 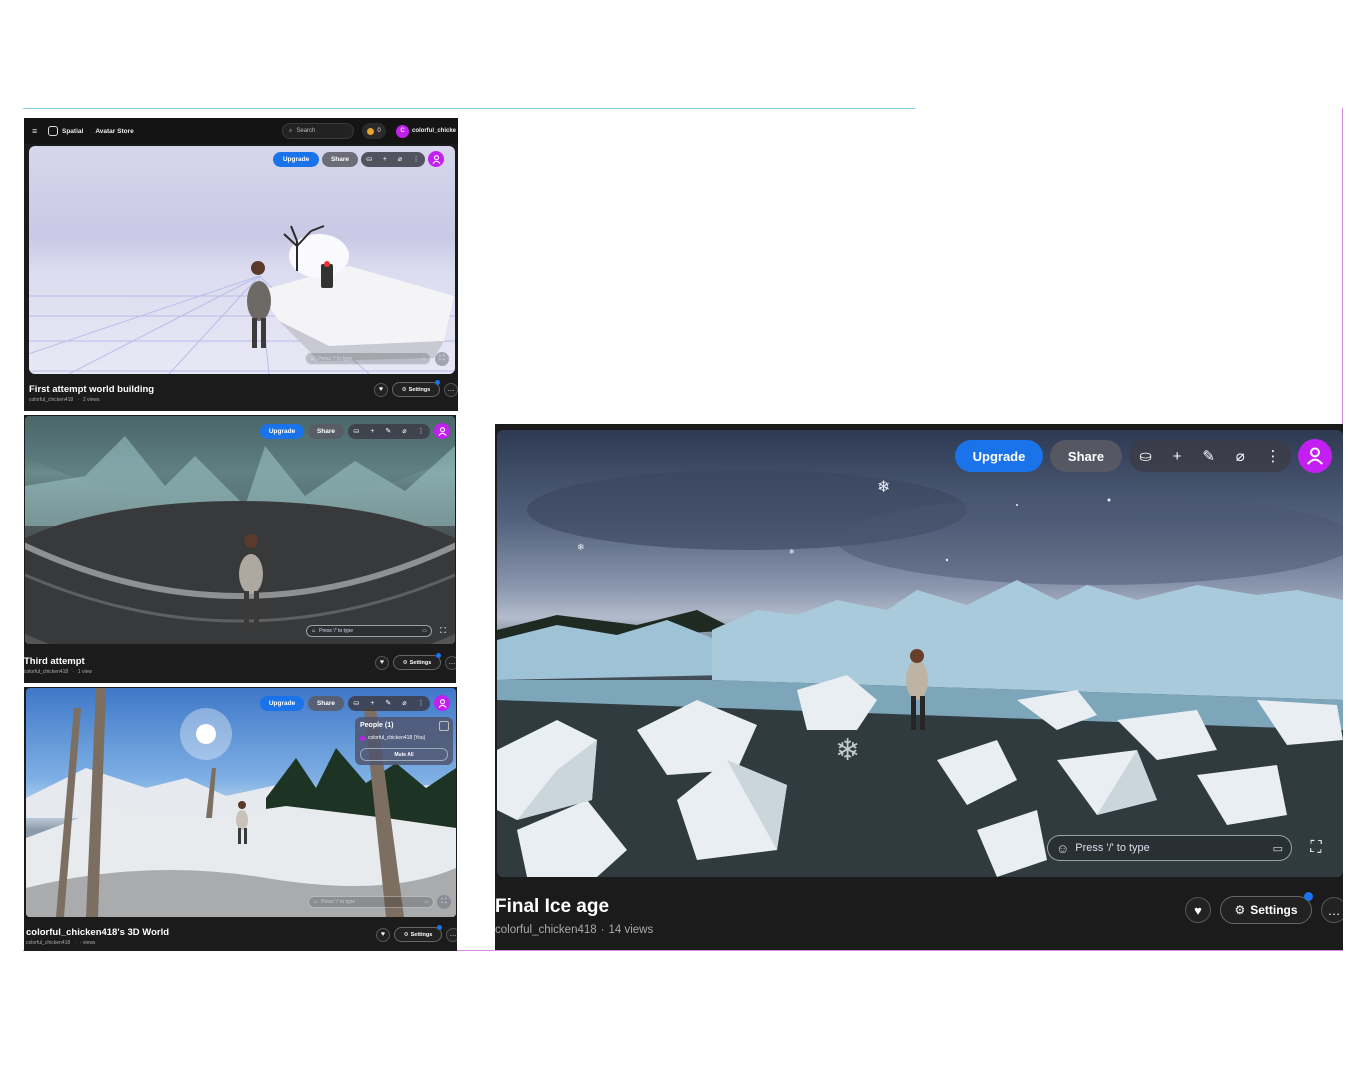 I want to click on menu-icon: ≡, so click(x=37, y=131).